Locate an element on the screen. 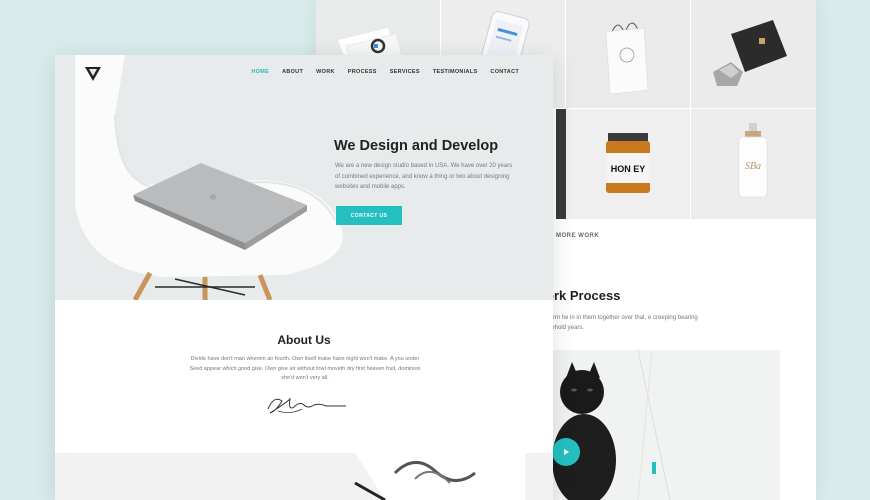 The width and height of the screenshot is (870, 500). portfolio-tile-card-stone is located at coordinates (753, 54).